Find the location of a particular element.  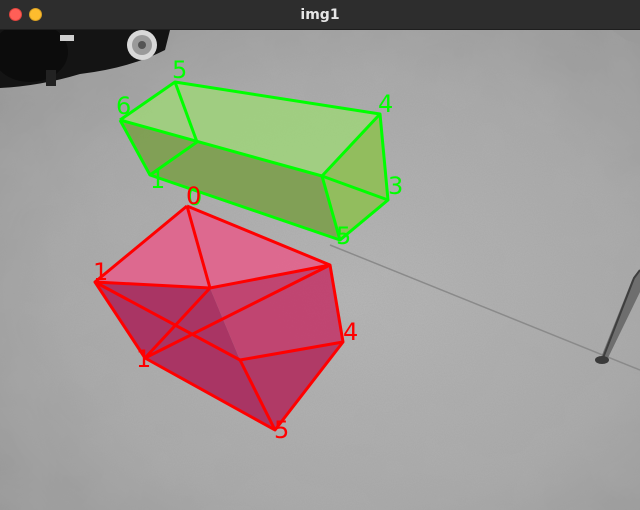

red-label-bottom-left: 1 is located at coordinates (143, 359).